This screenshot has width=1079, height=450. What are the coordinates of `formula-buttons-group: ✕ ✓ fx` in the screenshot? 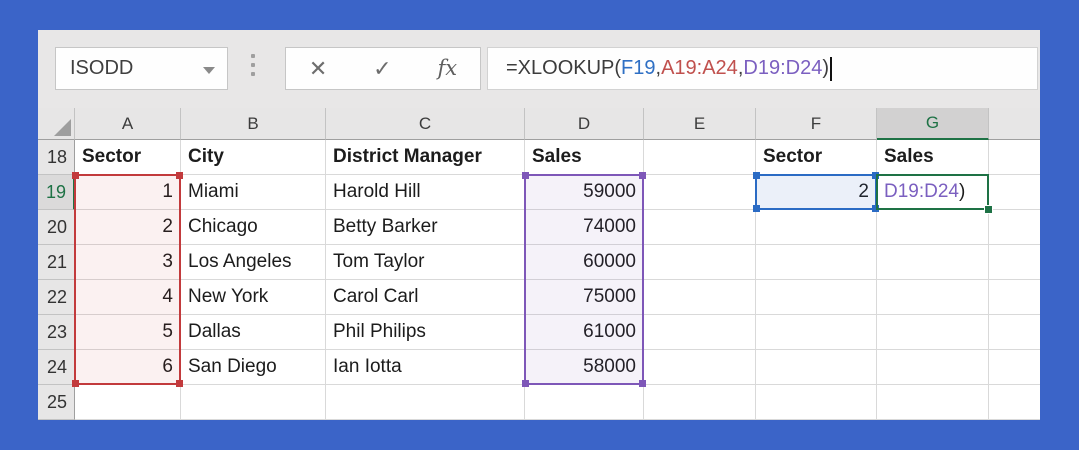 It's located at (383, 68).